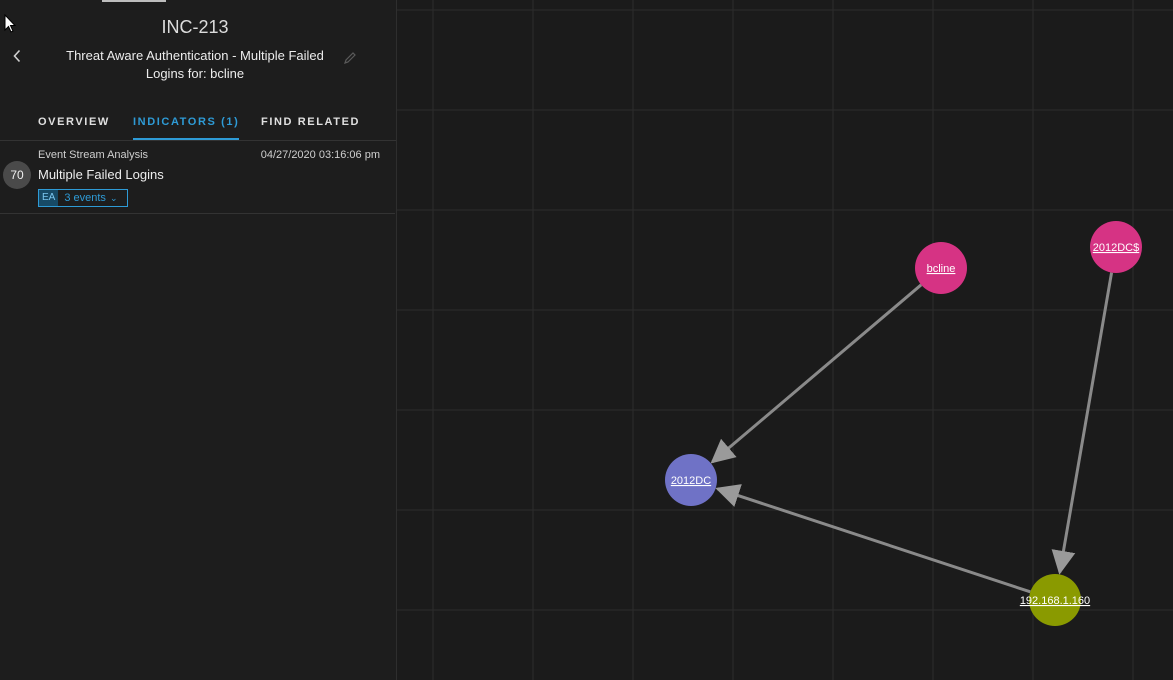 The height and width of the screenshot is (680, 1173). I want to click on graph-node-label: 192.168.1.160, so click(1055, 601).